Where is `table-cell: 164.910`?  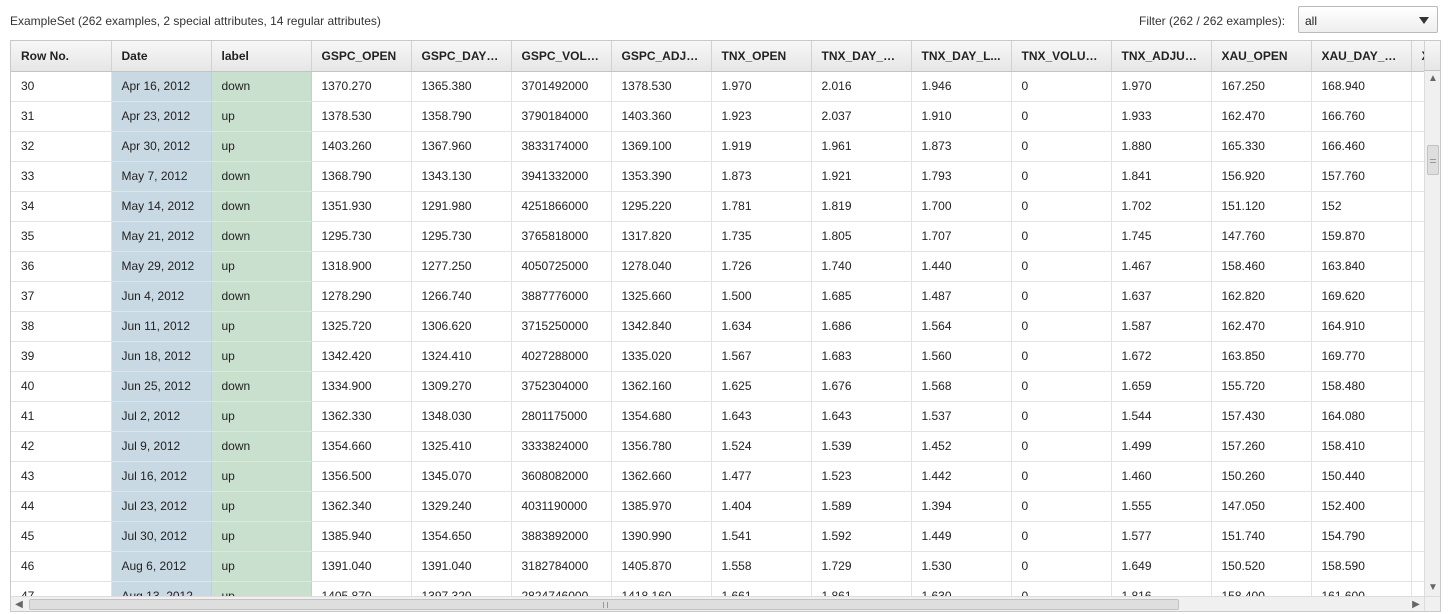
table-cell: 164.910 is located at coordinates (1361, 326).